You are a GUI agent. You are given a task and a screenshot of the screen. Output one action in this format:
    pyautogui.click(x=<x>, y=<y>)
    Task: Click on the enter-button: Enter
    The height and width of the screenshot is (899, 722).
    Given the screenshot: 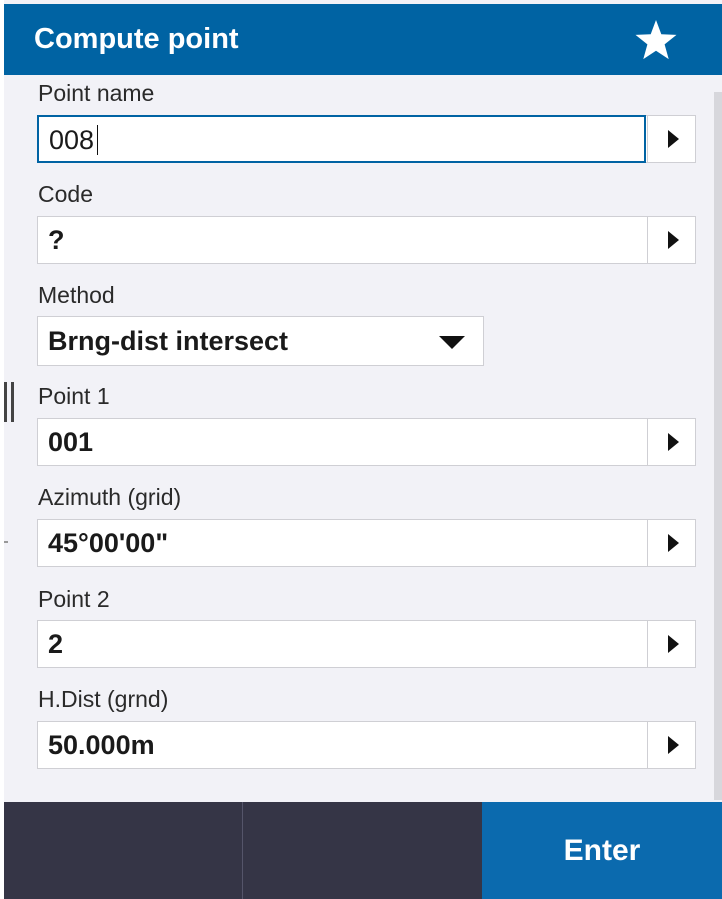 What is the action you would take?
    pyautogui.click(x=602, y=850)
    